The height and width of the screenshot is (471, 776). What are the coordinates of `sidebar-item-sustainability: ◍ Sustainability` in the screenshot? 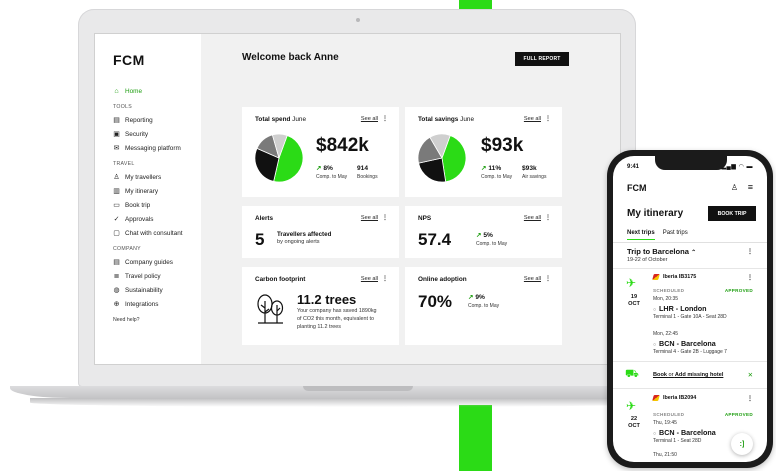 It's located at (157, 290).